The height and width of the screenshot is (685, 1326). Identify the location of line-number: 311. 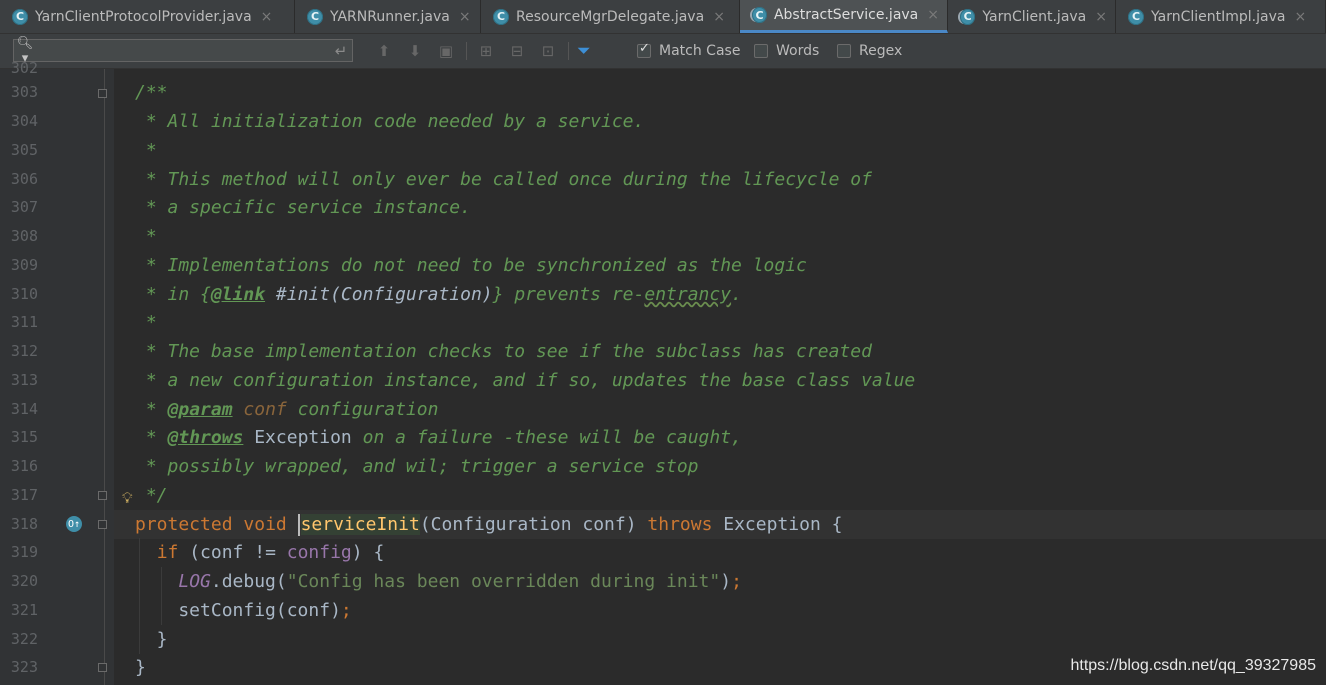
(24, 322).